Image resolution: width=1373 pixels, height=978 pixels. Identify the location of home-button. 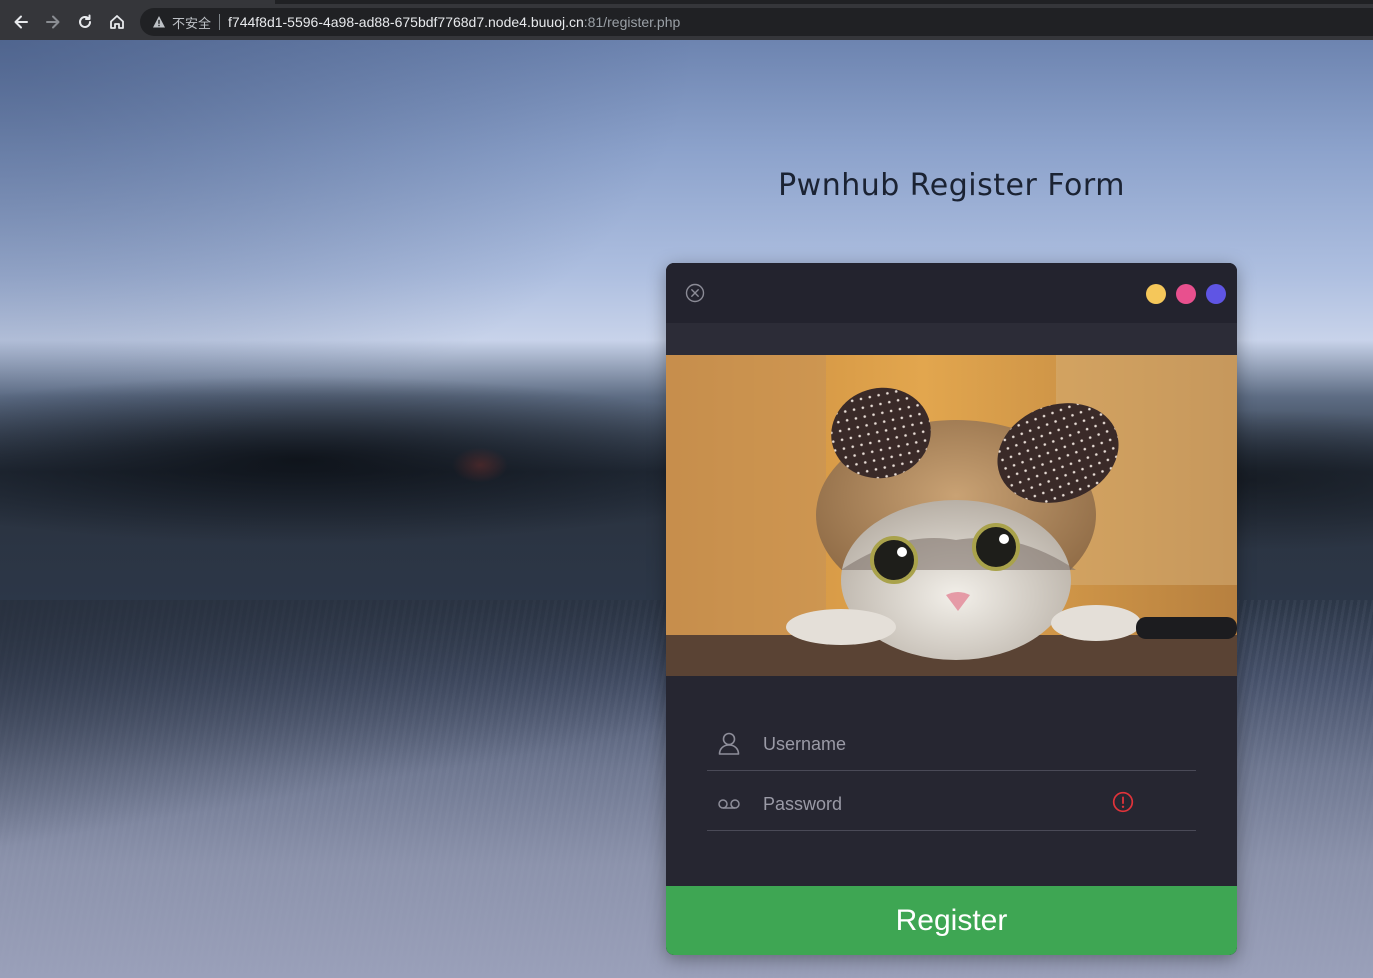
(117, 22).